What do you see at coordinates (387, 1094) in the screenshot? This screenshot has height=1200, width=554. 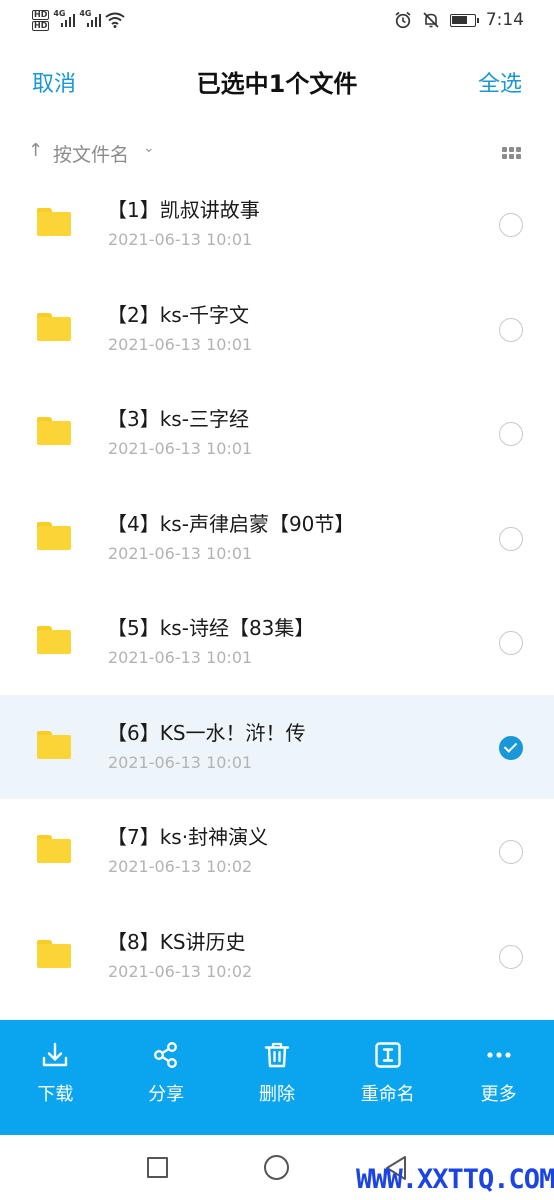 I see `rename-label: 重命名` at bounding box center [387, 1094].